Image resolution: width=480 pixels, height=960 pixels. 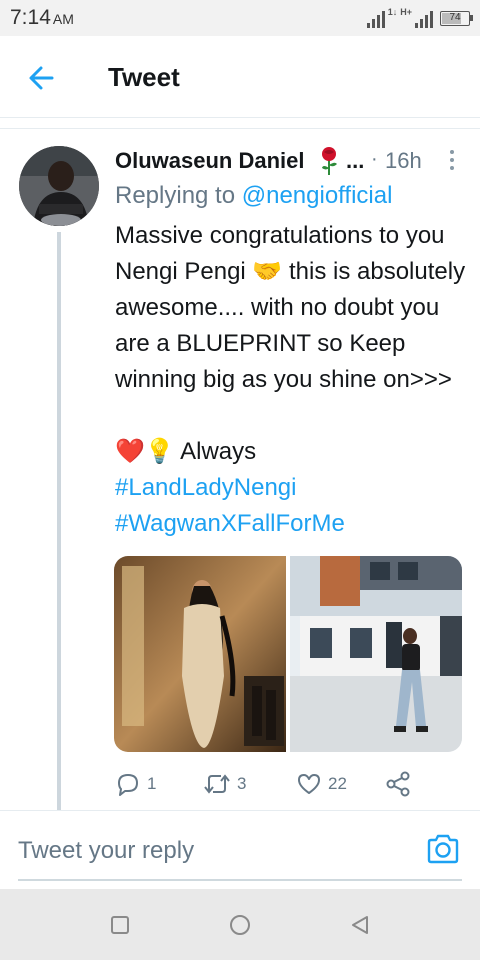 I want to click on page-title: Tweet, so click(x=144, y=77).